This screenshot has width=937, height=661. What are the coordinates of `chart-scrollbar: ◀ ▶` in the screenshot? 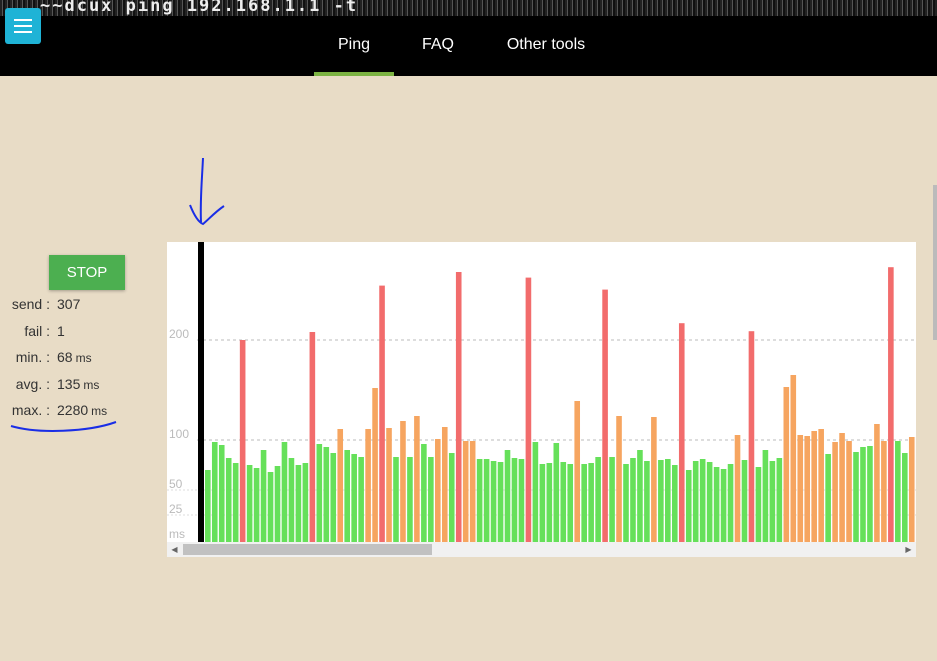 It's located at (541, 549).